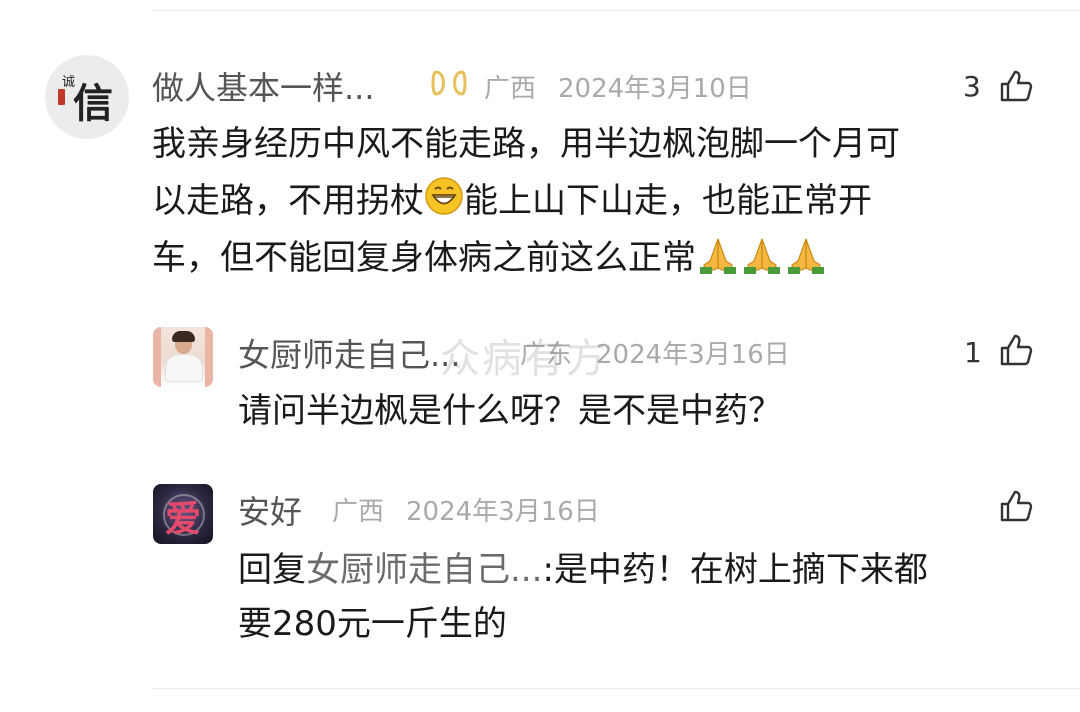  I want to click on comment-content-line: 以走路，不用拐杖 能上山下山走，也能正常开, so click(512, 201).